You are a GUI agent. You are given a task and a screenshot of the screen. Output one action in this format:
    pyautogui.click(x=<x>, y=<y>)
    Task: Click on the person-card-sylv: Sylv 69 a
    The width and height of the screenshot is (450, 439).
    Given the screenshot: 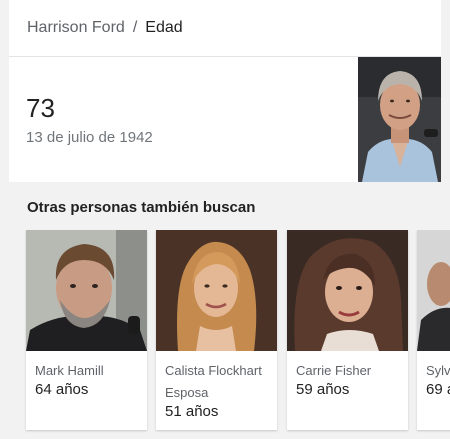 What is the action you would take?
    pyautogui.click(x=433, y=330)
    